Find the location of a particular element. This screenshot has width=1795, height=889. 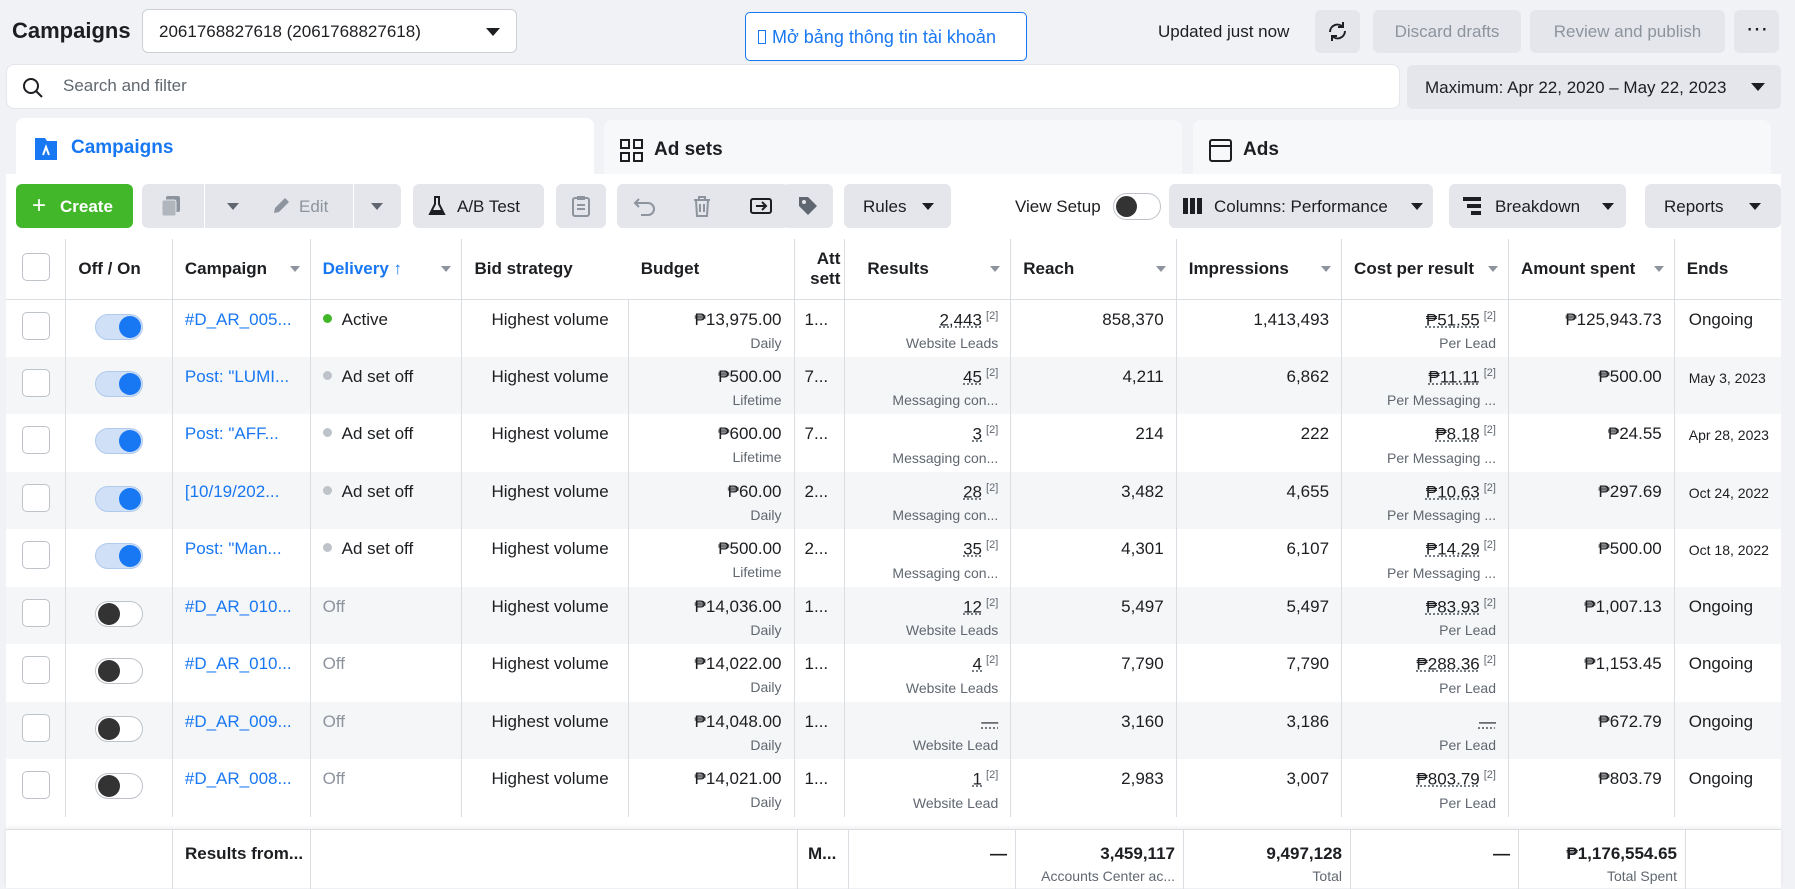

open-account-info-button: Mở bảng thông tin tài khoản is located at coordinates (886, 36).